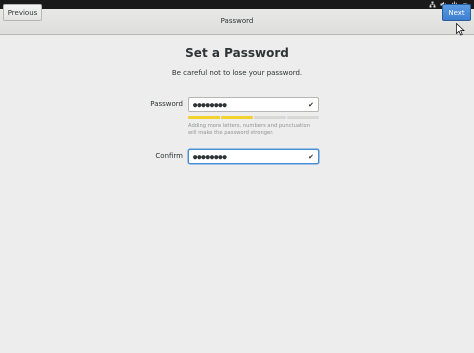 This screenshot has height=353, width=474. What do you see at coordinates (237, 4) in the screenshot?
I see `system-top-bar` at bounding box center [237, 4].